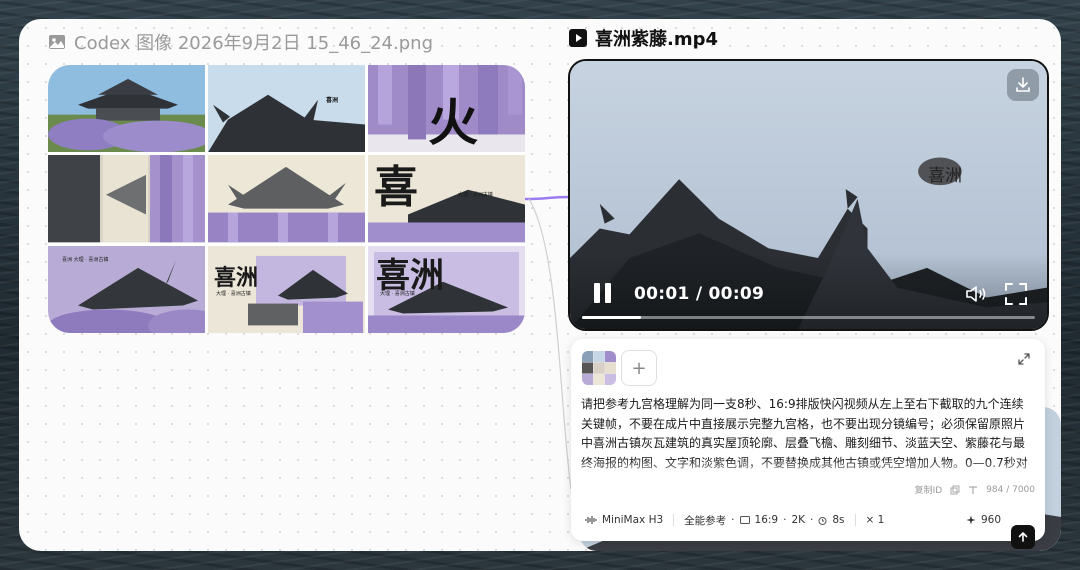  What do you see at coordinates (976, 294) in the screenshot?
I see `volume-icon` at bounding box center [976, 294].